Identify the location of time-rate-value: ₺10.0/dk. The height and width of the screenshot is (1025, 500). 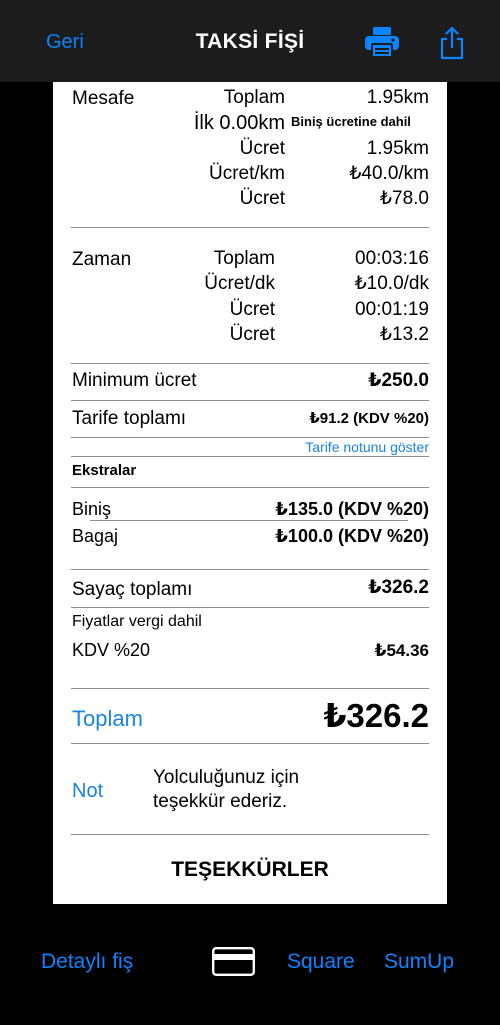
(391, 283).